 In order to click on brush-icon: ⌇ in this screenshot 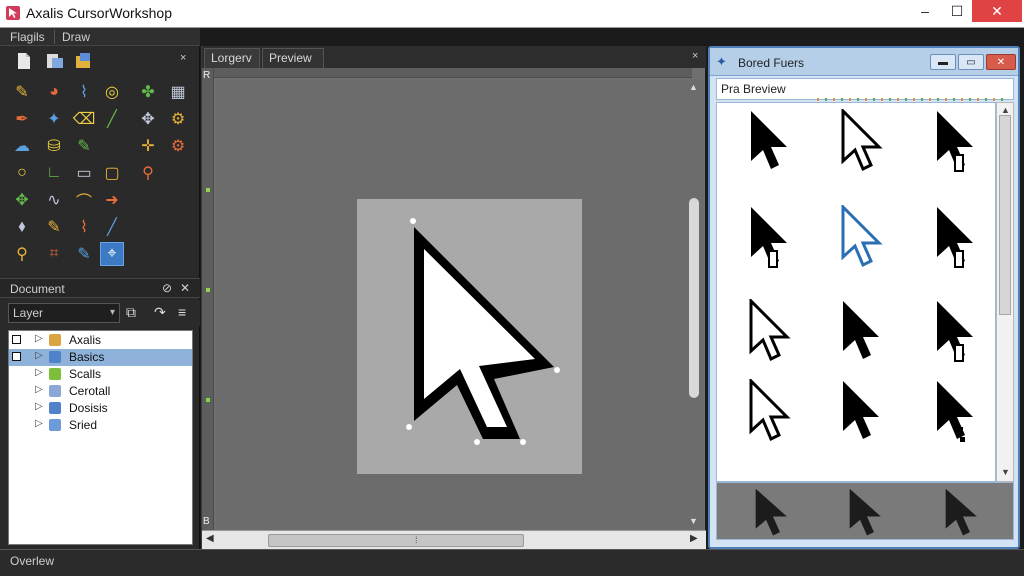, I will do `click(84, 92)`.